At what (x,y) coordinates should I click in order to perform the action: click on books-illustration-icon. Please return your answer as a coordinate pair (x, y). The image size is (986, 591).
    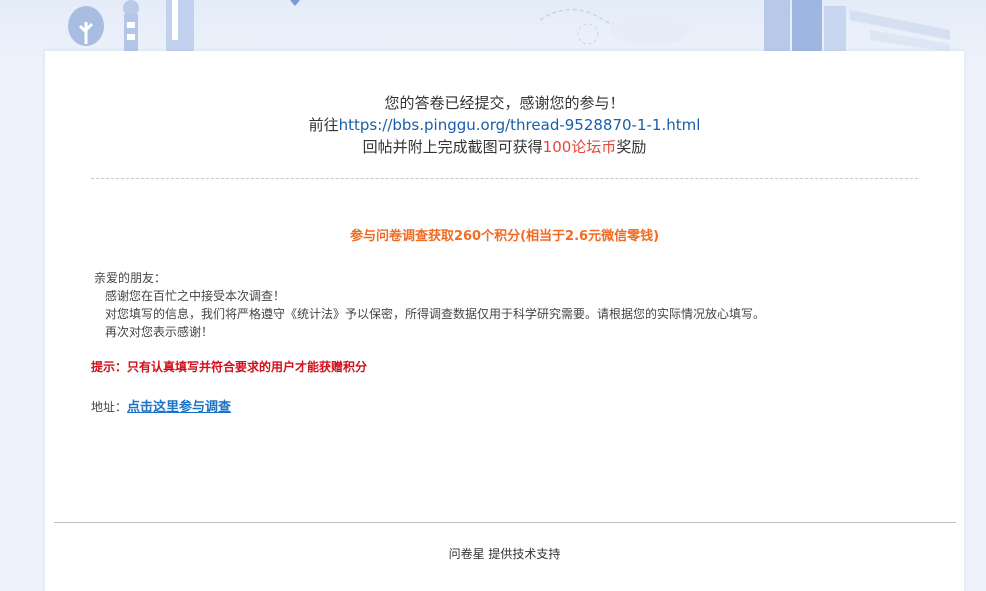
    Looking at the image, I should click on (857, 26).